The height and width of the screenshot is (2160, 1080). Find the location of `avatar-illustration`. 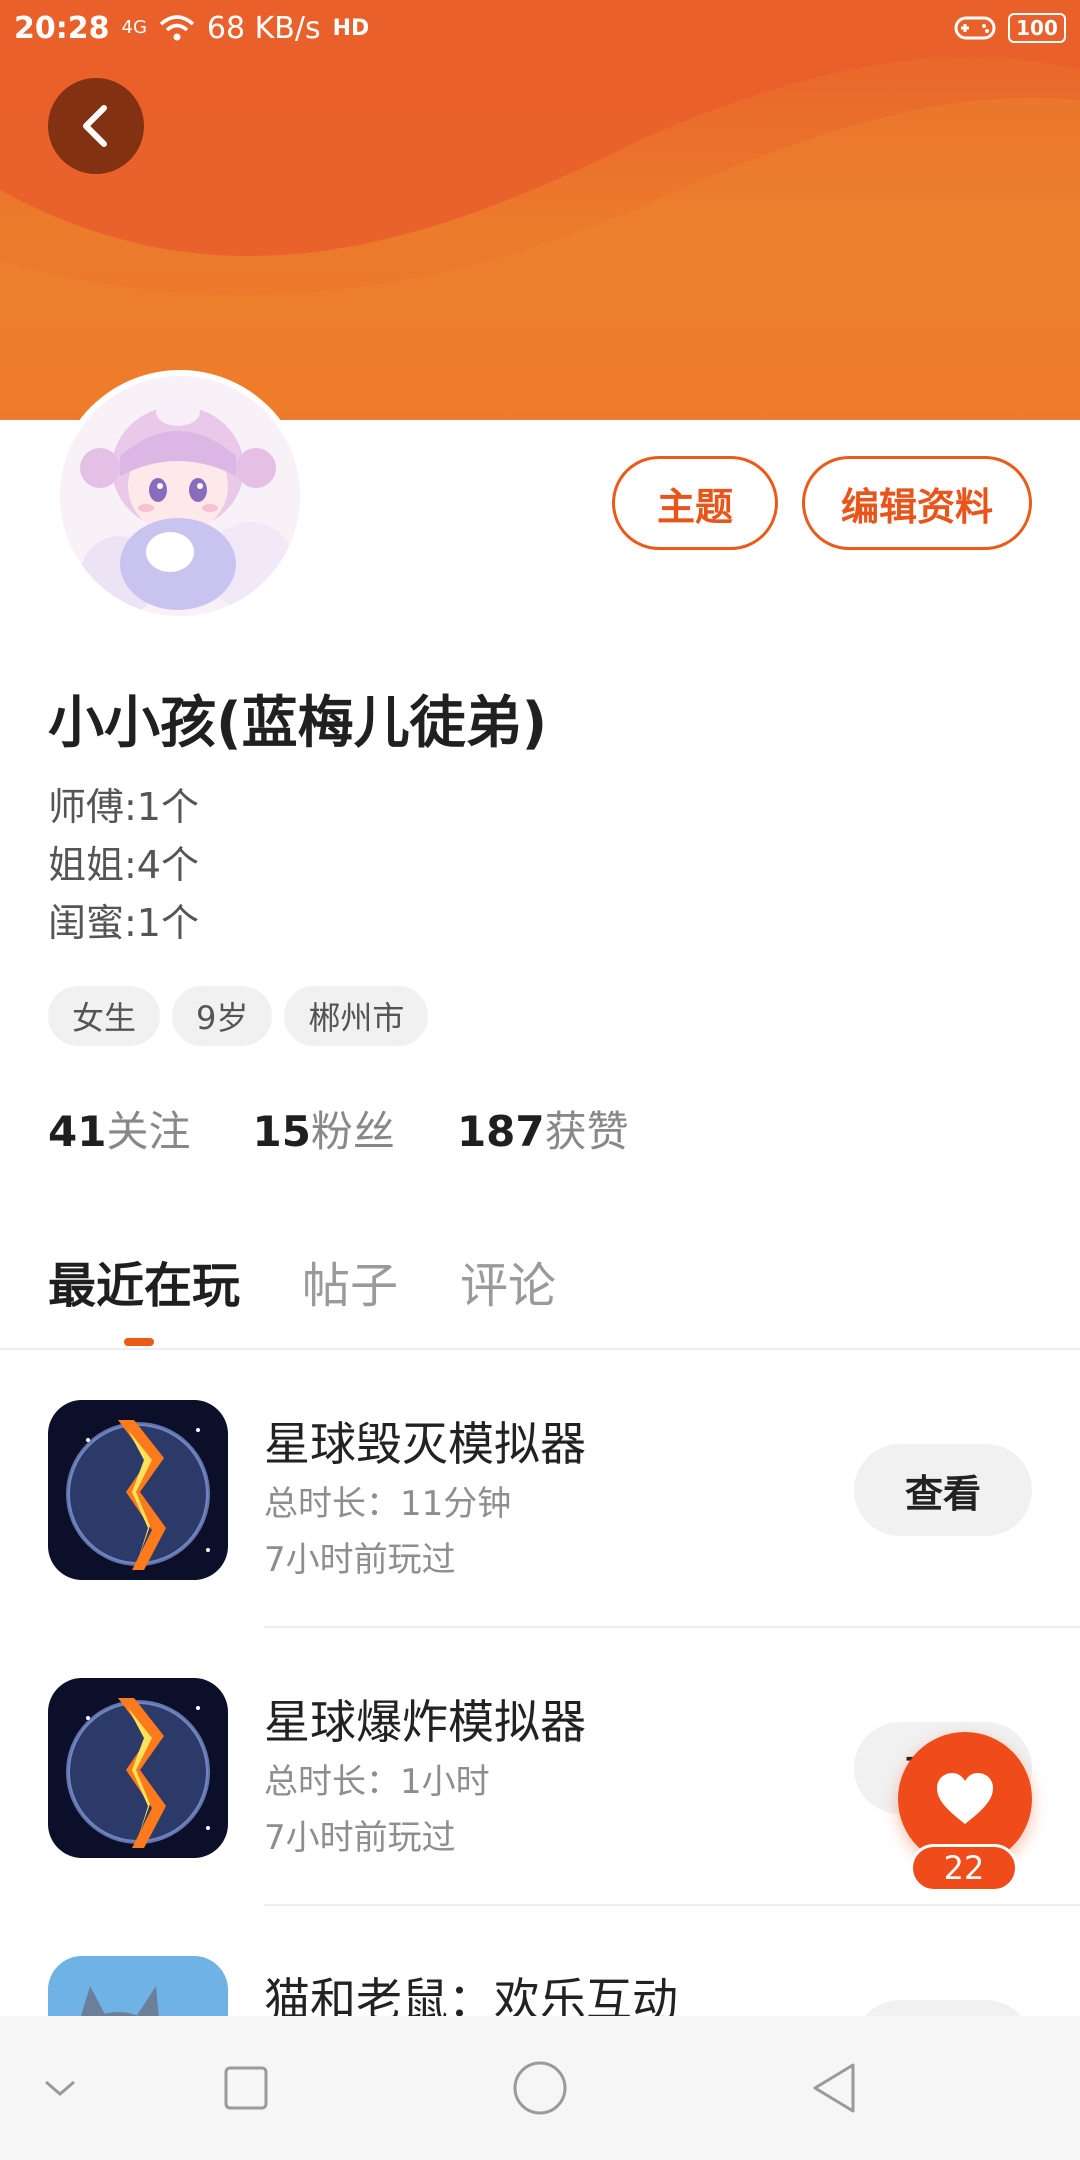

avatar-illustration is located at coordinates (180, 496).